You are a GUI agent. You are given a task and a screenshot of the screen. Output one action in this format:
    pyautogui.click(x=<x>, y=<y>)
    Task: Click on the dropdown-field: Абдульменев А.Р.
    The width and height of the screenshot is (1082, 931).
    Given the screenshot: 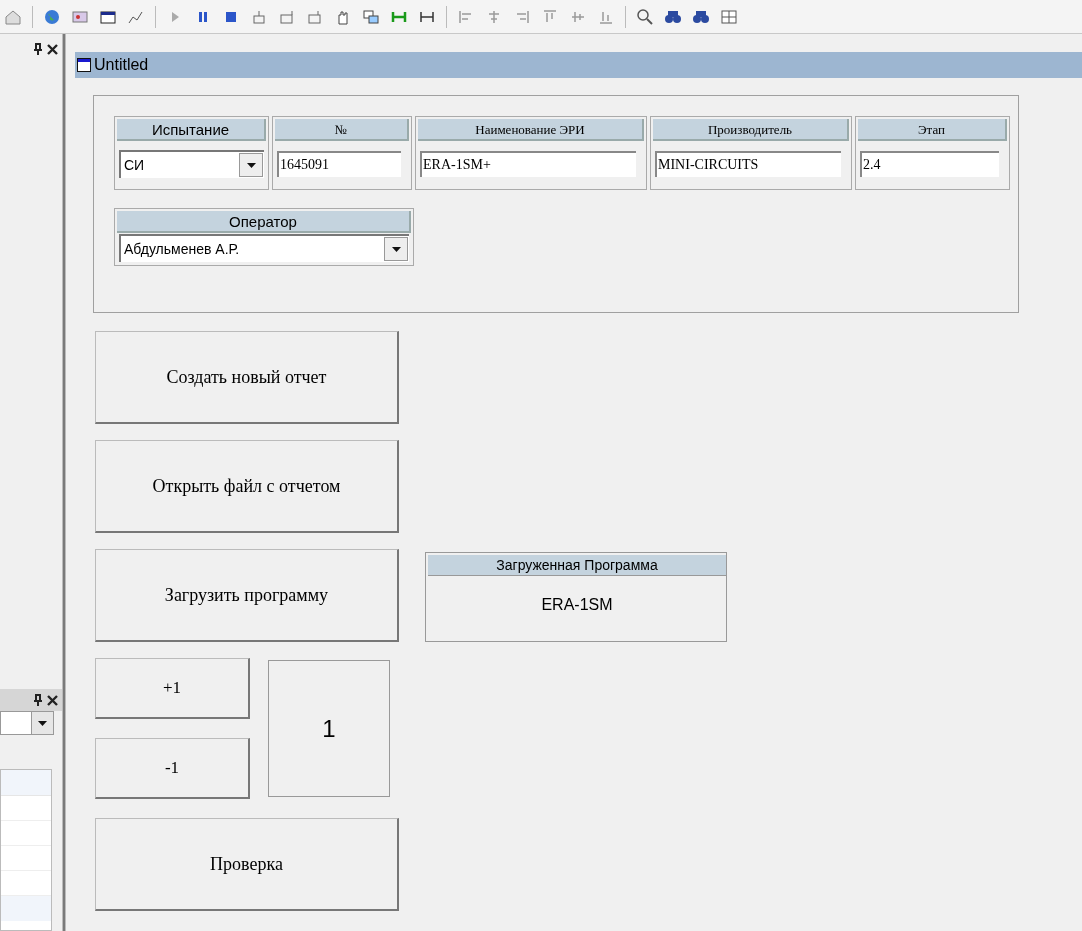 What is the action you would take?
    pyautogui.click(x=264, y=248)
    